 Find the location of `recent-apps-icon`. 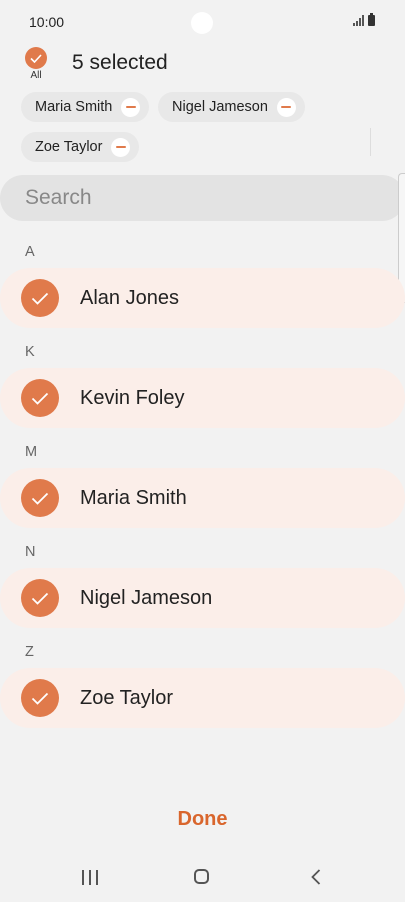

recent-apps-icon is located at coordinates (90, 877).